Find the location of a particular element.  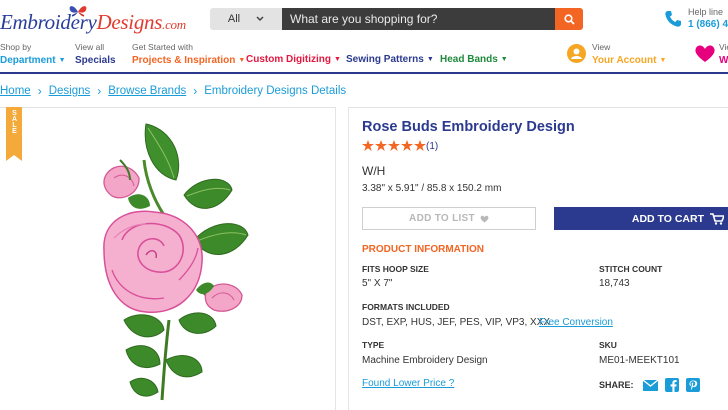

search-category-value: All is located at coordinates (234, 19).